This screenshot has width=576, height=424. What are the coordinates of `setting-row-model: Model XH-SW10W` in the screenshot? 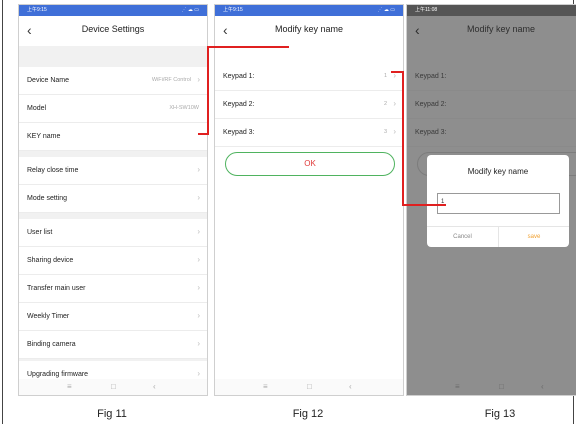 It's located at (113, 109).